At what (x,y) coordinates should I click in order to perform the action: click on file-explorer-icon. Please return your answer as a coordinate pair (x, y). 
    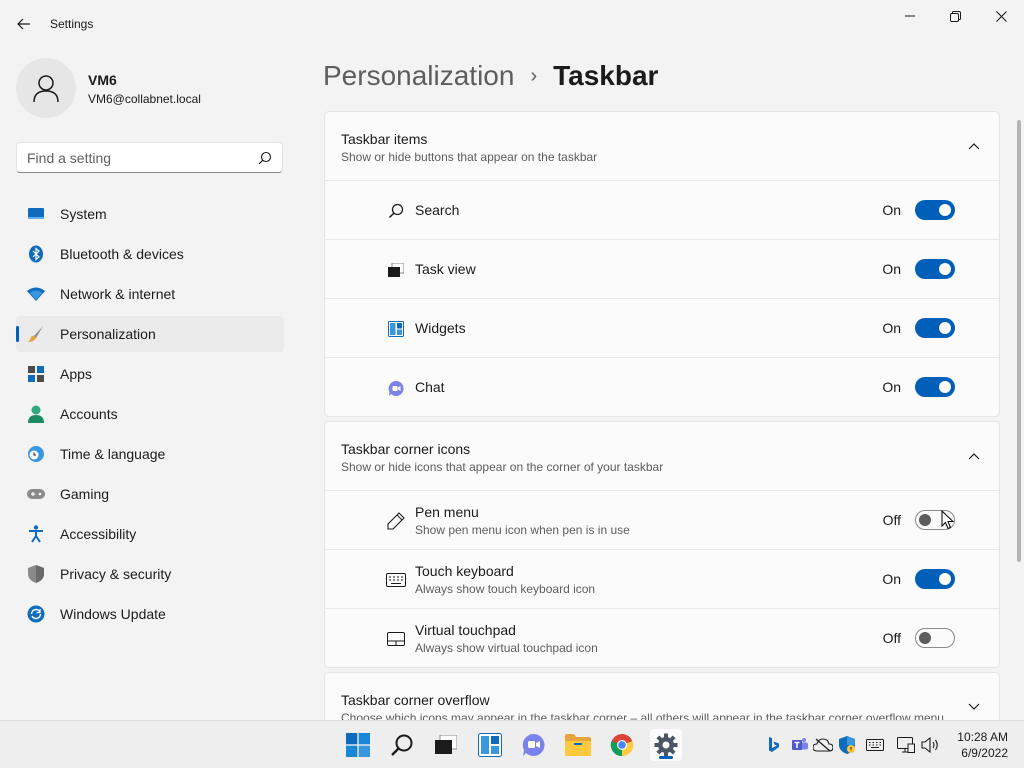
    Looking at the image, I should click on (578, 745).